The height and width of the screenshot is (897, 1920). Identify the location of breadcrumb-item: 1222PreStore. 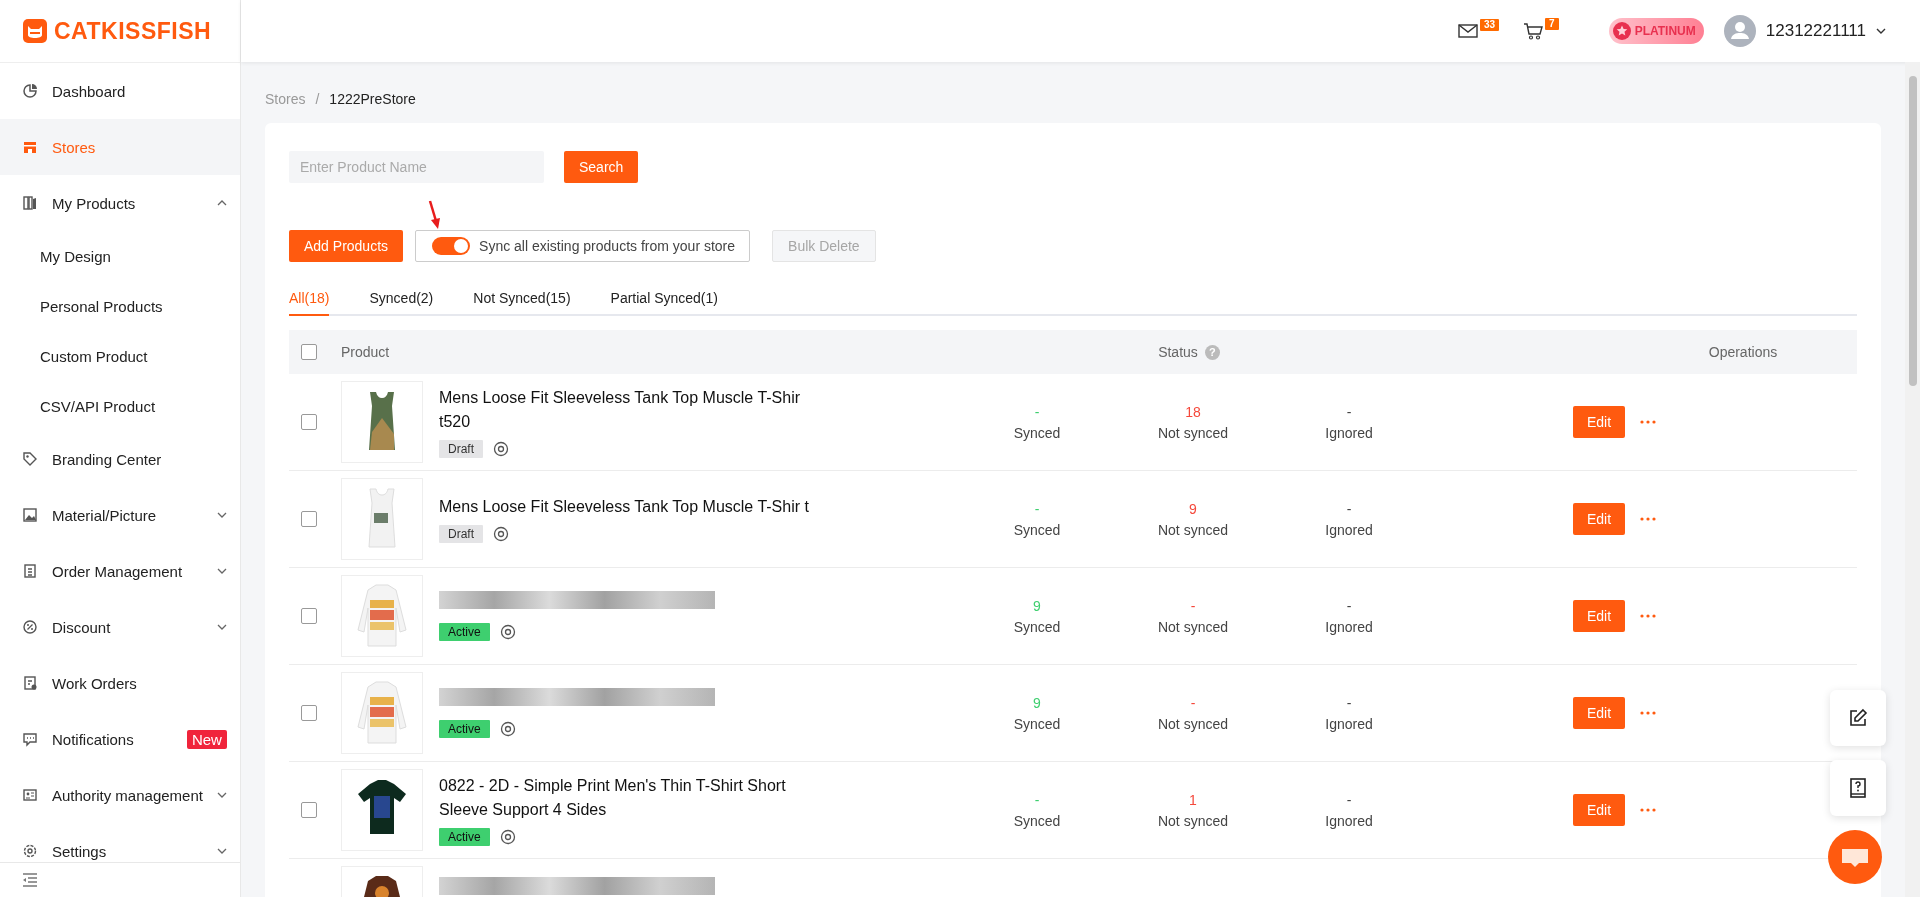
(372, 99).